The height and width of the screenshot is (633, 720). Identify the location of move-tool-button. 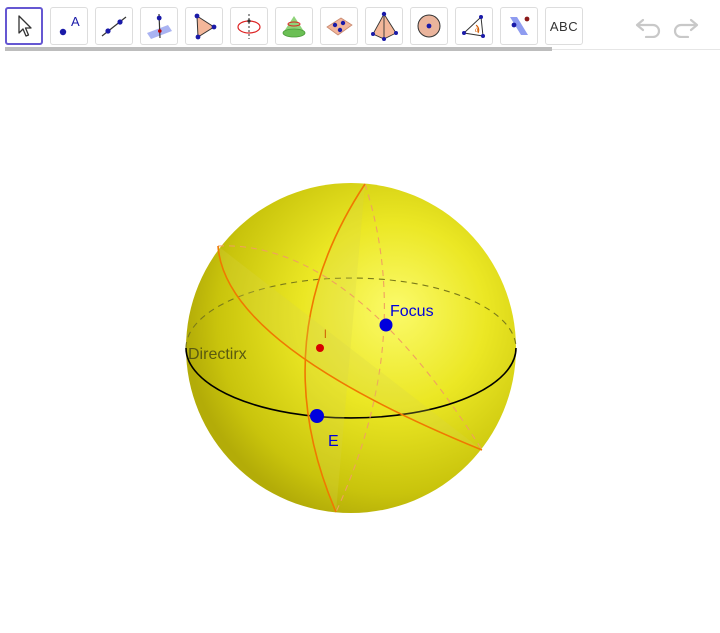
(24, 26).